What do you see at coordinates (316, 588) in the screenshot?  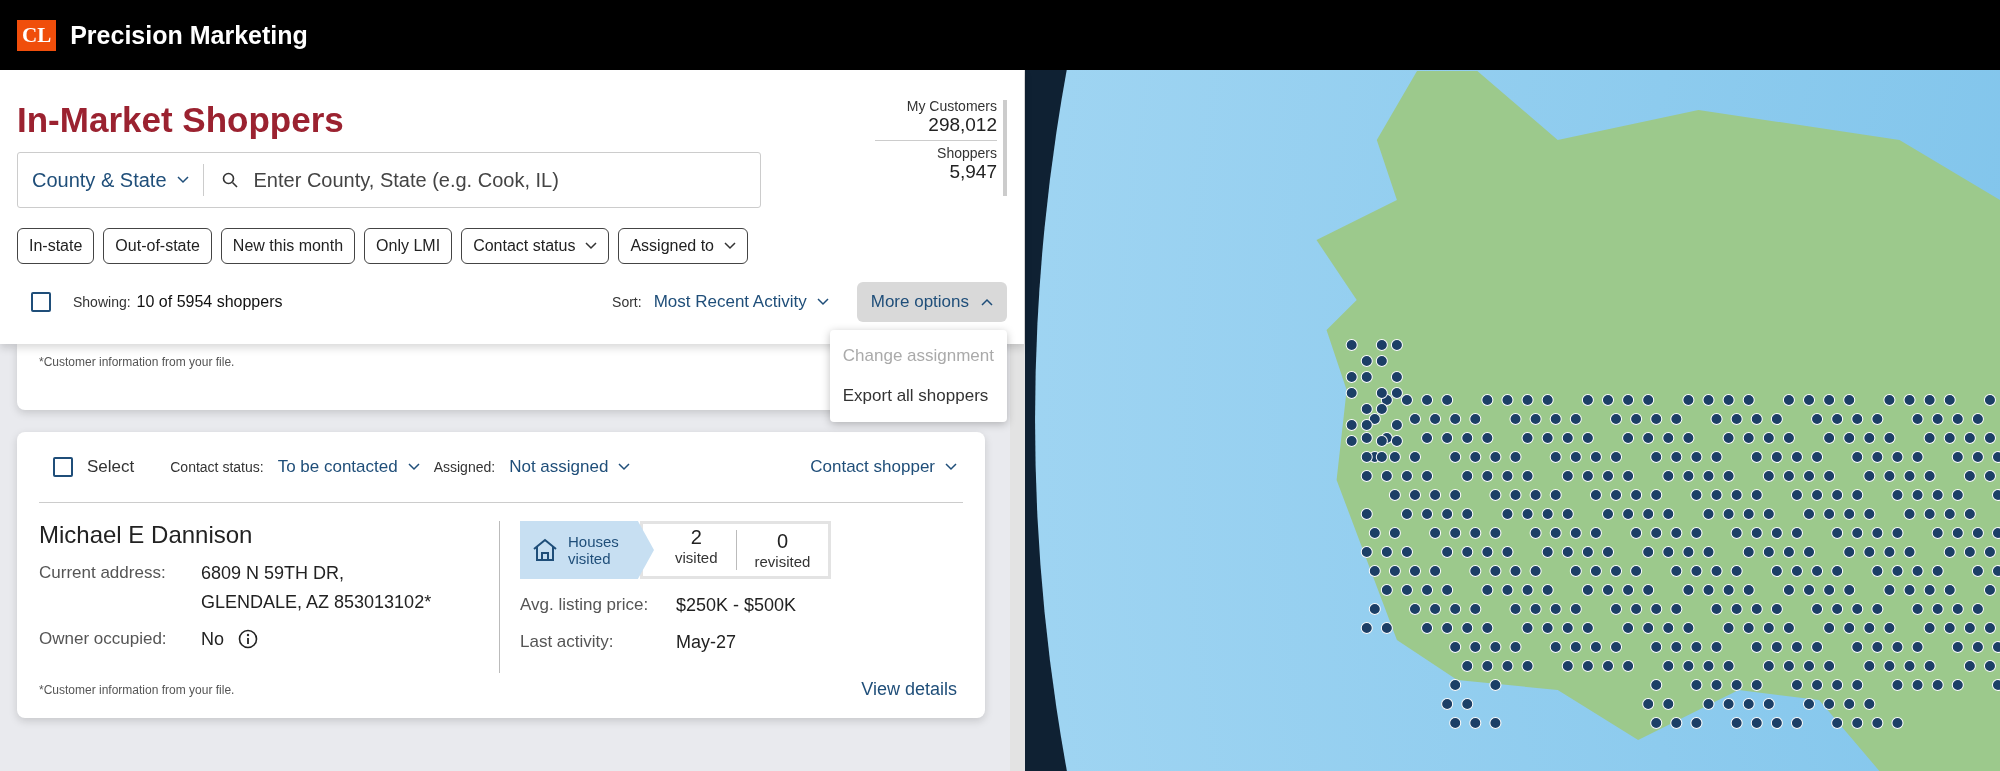 I see `field-value: 6809 N 59TH DR, GLENDALE, AZ 853013102*` at bounding box center [316, 588].